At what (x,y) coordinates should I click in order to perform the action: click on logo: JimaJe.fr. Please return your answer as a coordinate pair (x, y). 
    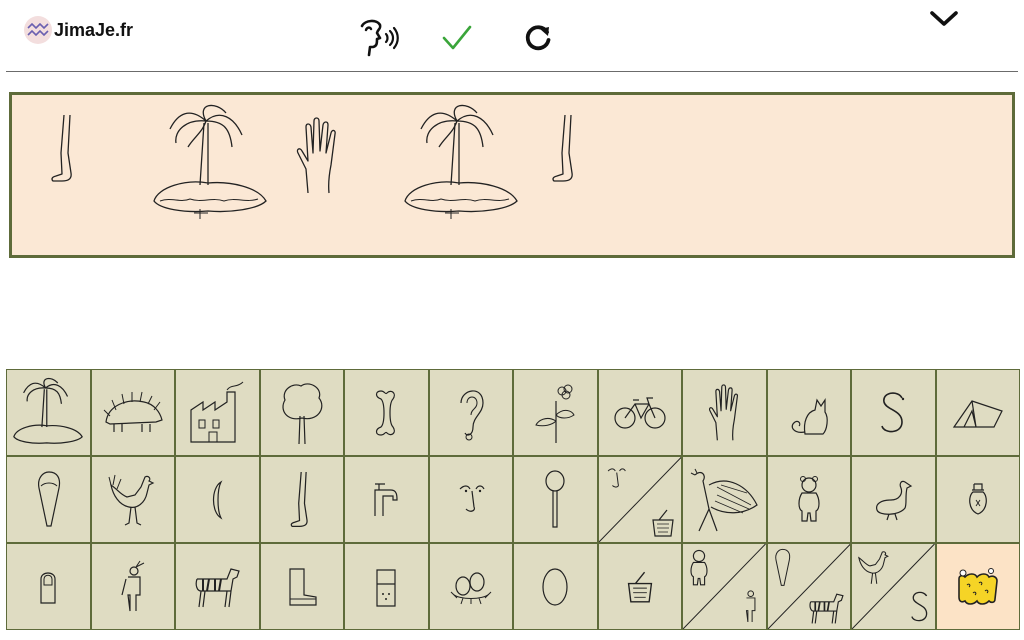
    Looking at the image, I should click on (78, 30).